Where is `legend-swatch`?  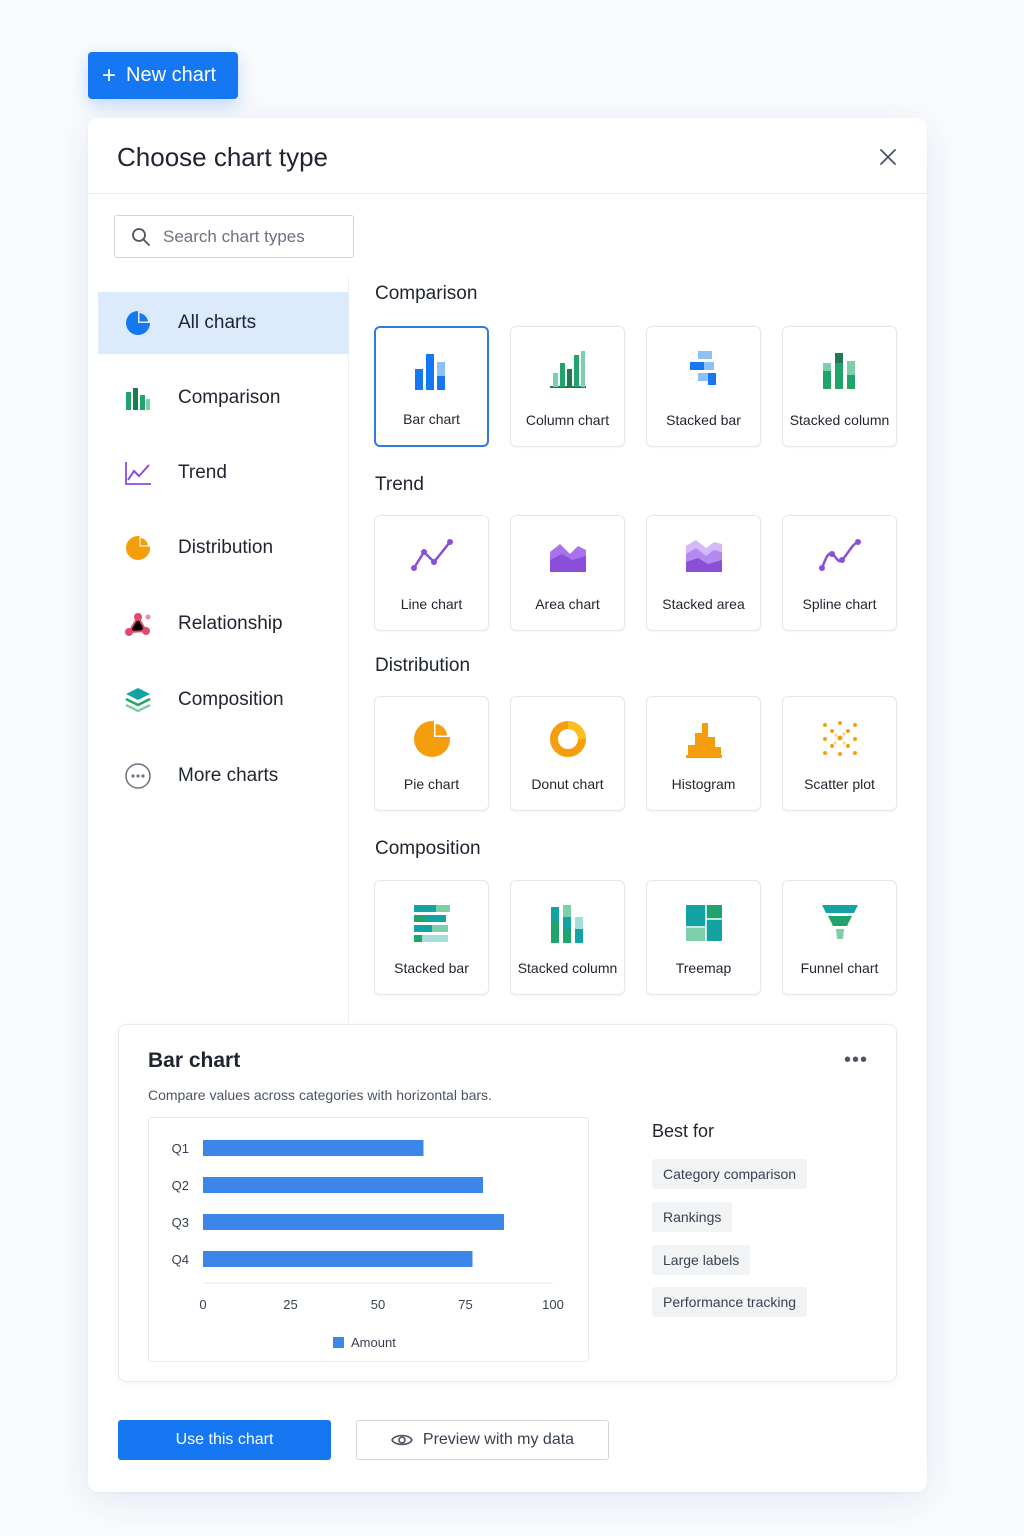 legend-swatch is located at coordinates (338, 1342).